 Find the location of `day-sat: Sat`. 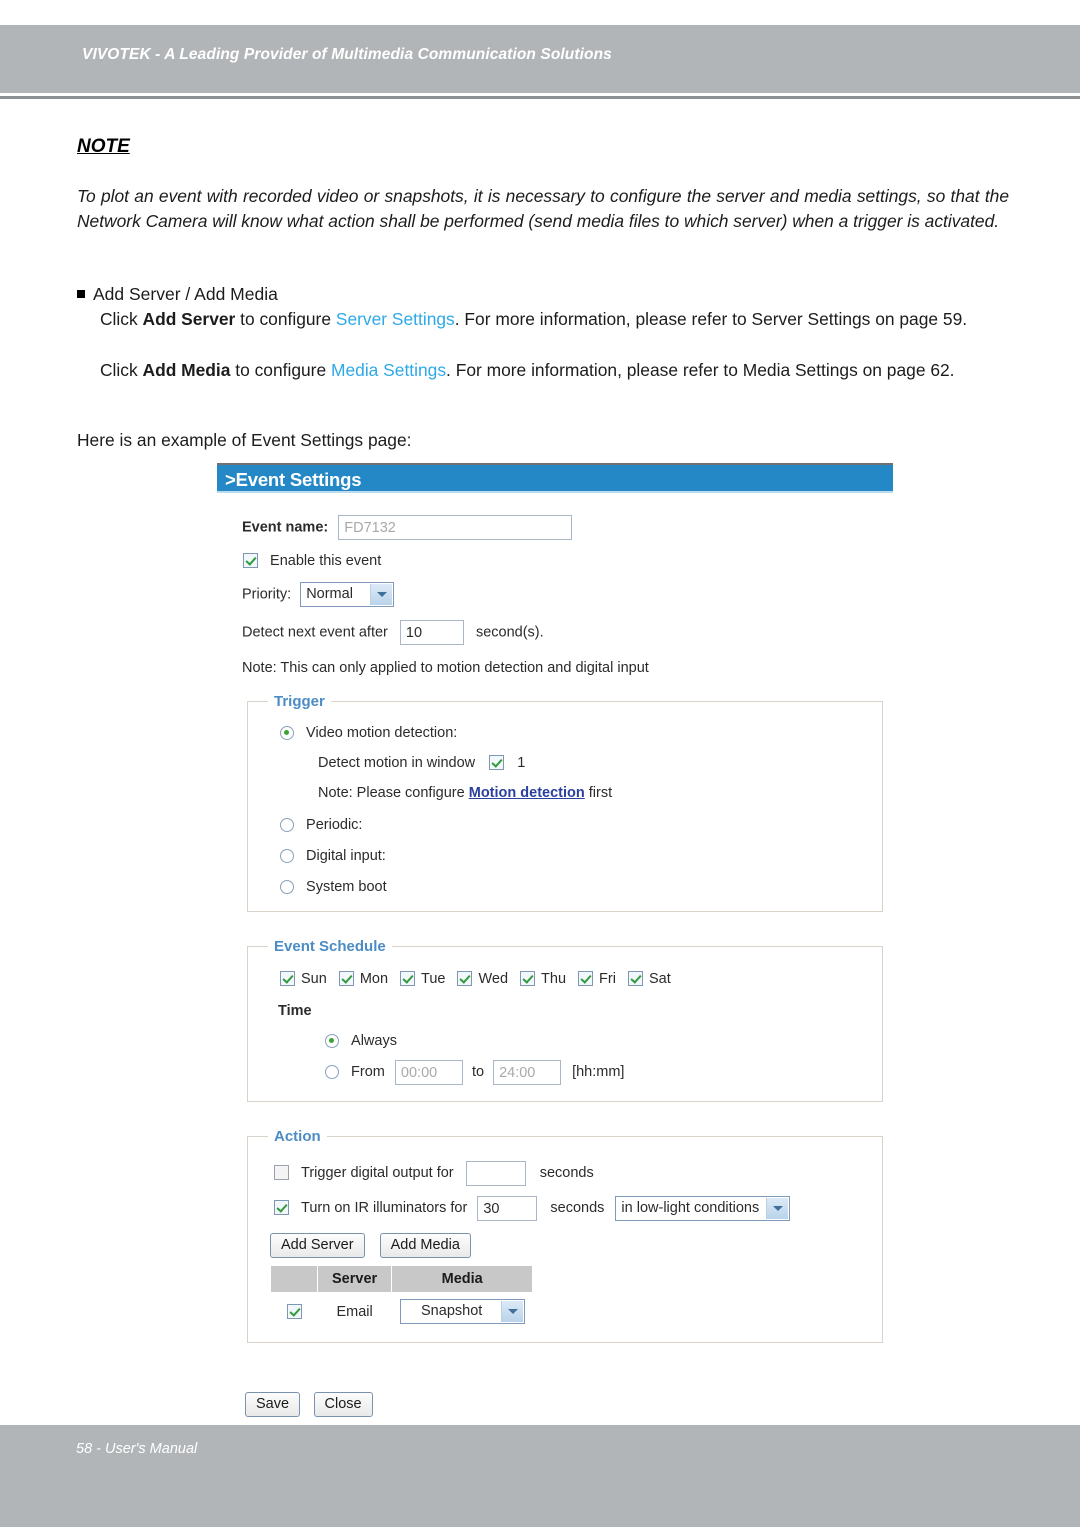

day-sat: Sat is located at coordinates (649, 979).